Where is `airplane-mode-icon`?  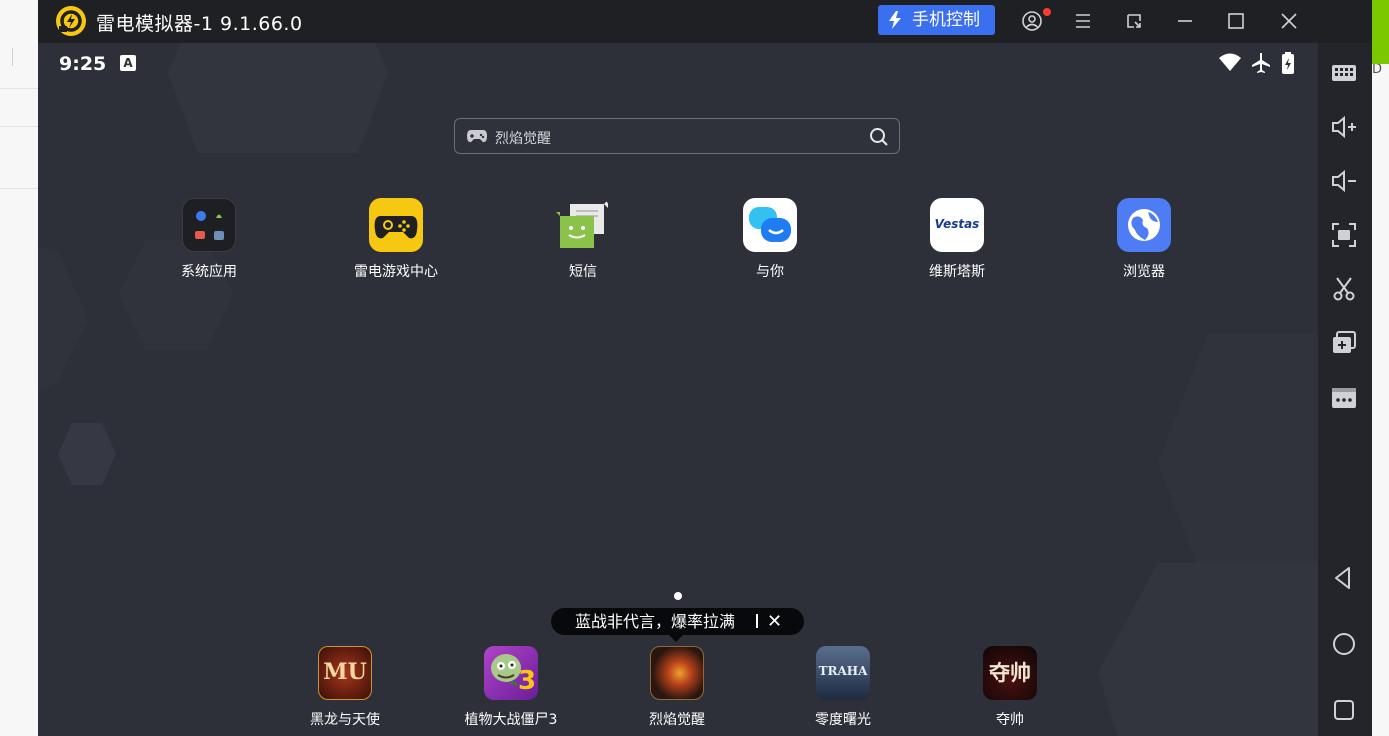
airplane-mode-icon is located at coordinates (1261, 63).